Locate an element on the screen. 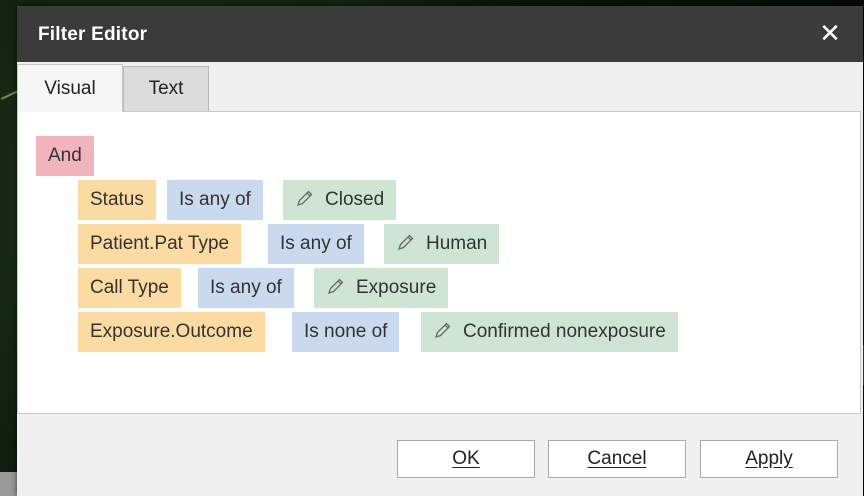  dialog-titlebar: Filter Editor ✕ is located at coordinates (440, 34).